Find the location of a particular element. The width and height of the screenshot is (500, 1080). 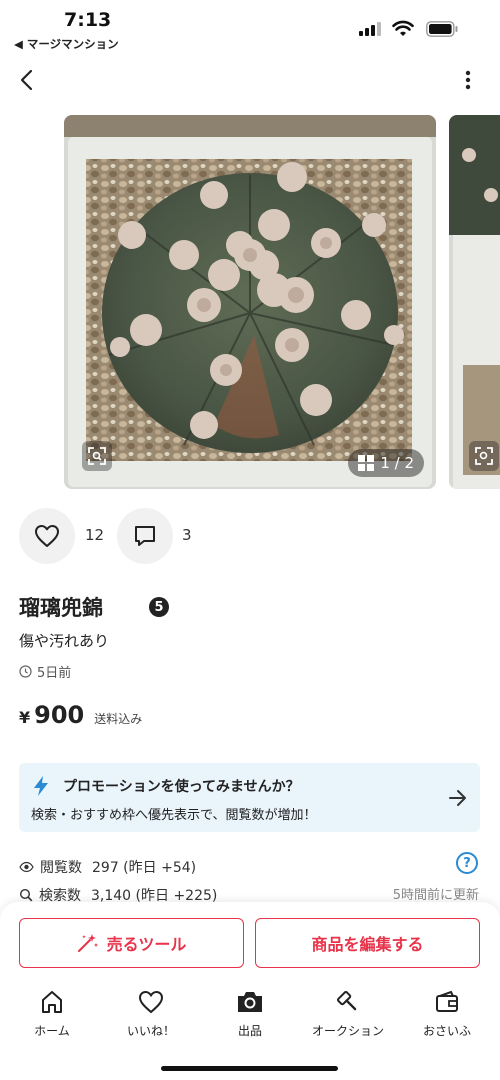

search-icon is located at coordinates (26, 895).